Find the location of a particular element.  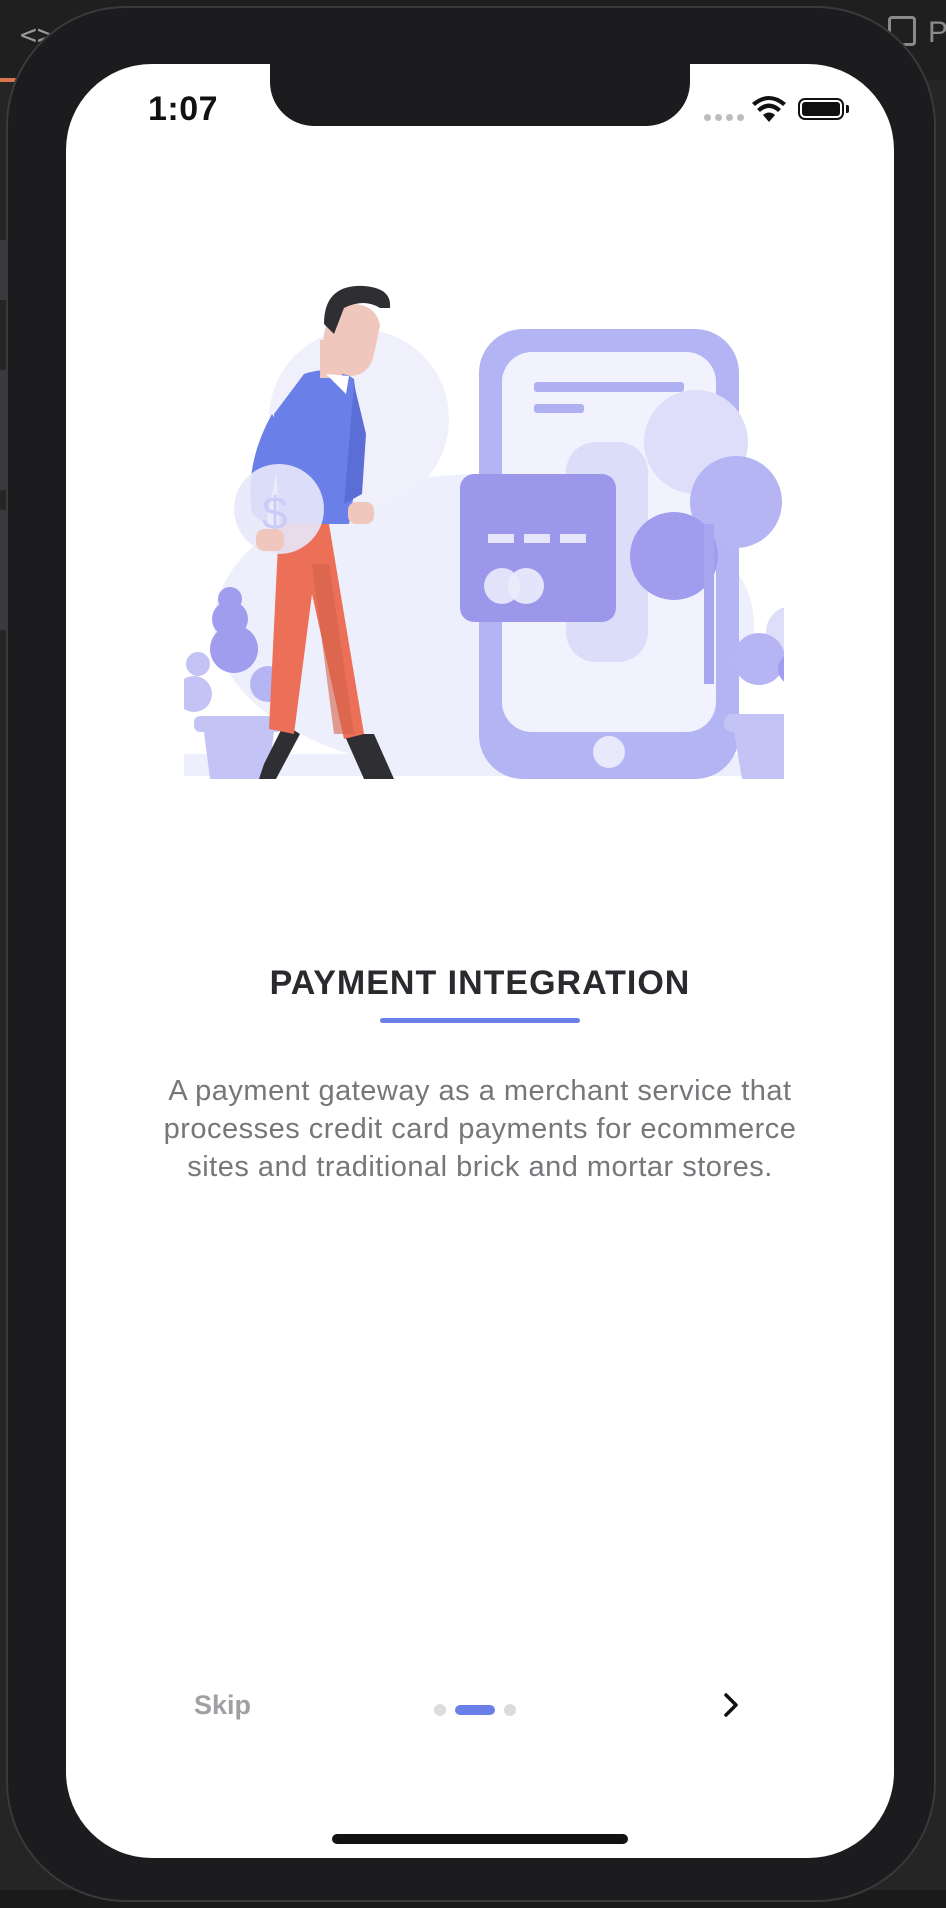

skip-button: Skip is located at coordinates (222, 1705).